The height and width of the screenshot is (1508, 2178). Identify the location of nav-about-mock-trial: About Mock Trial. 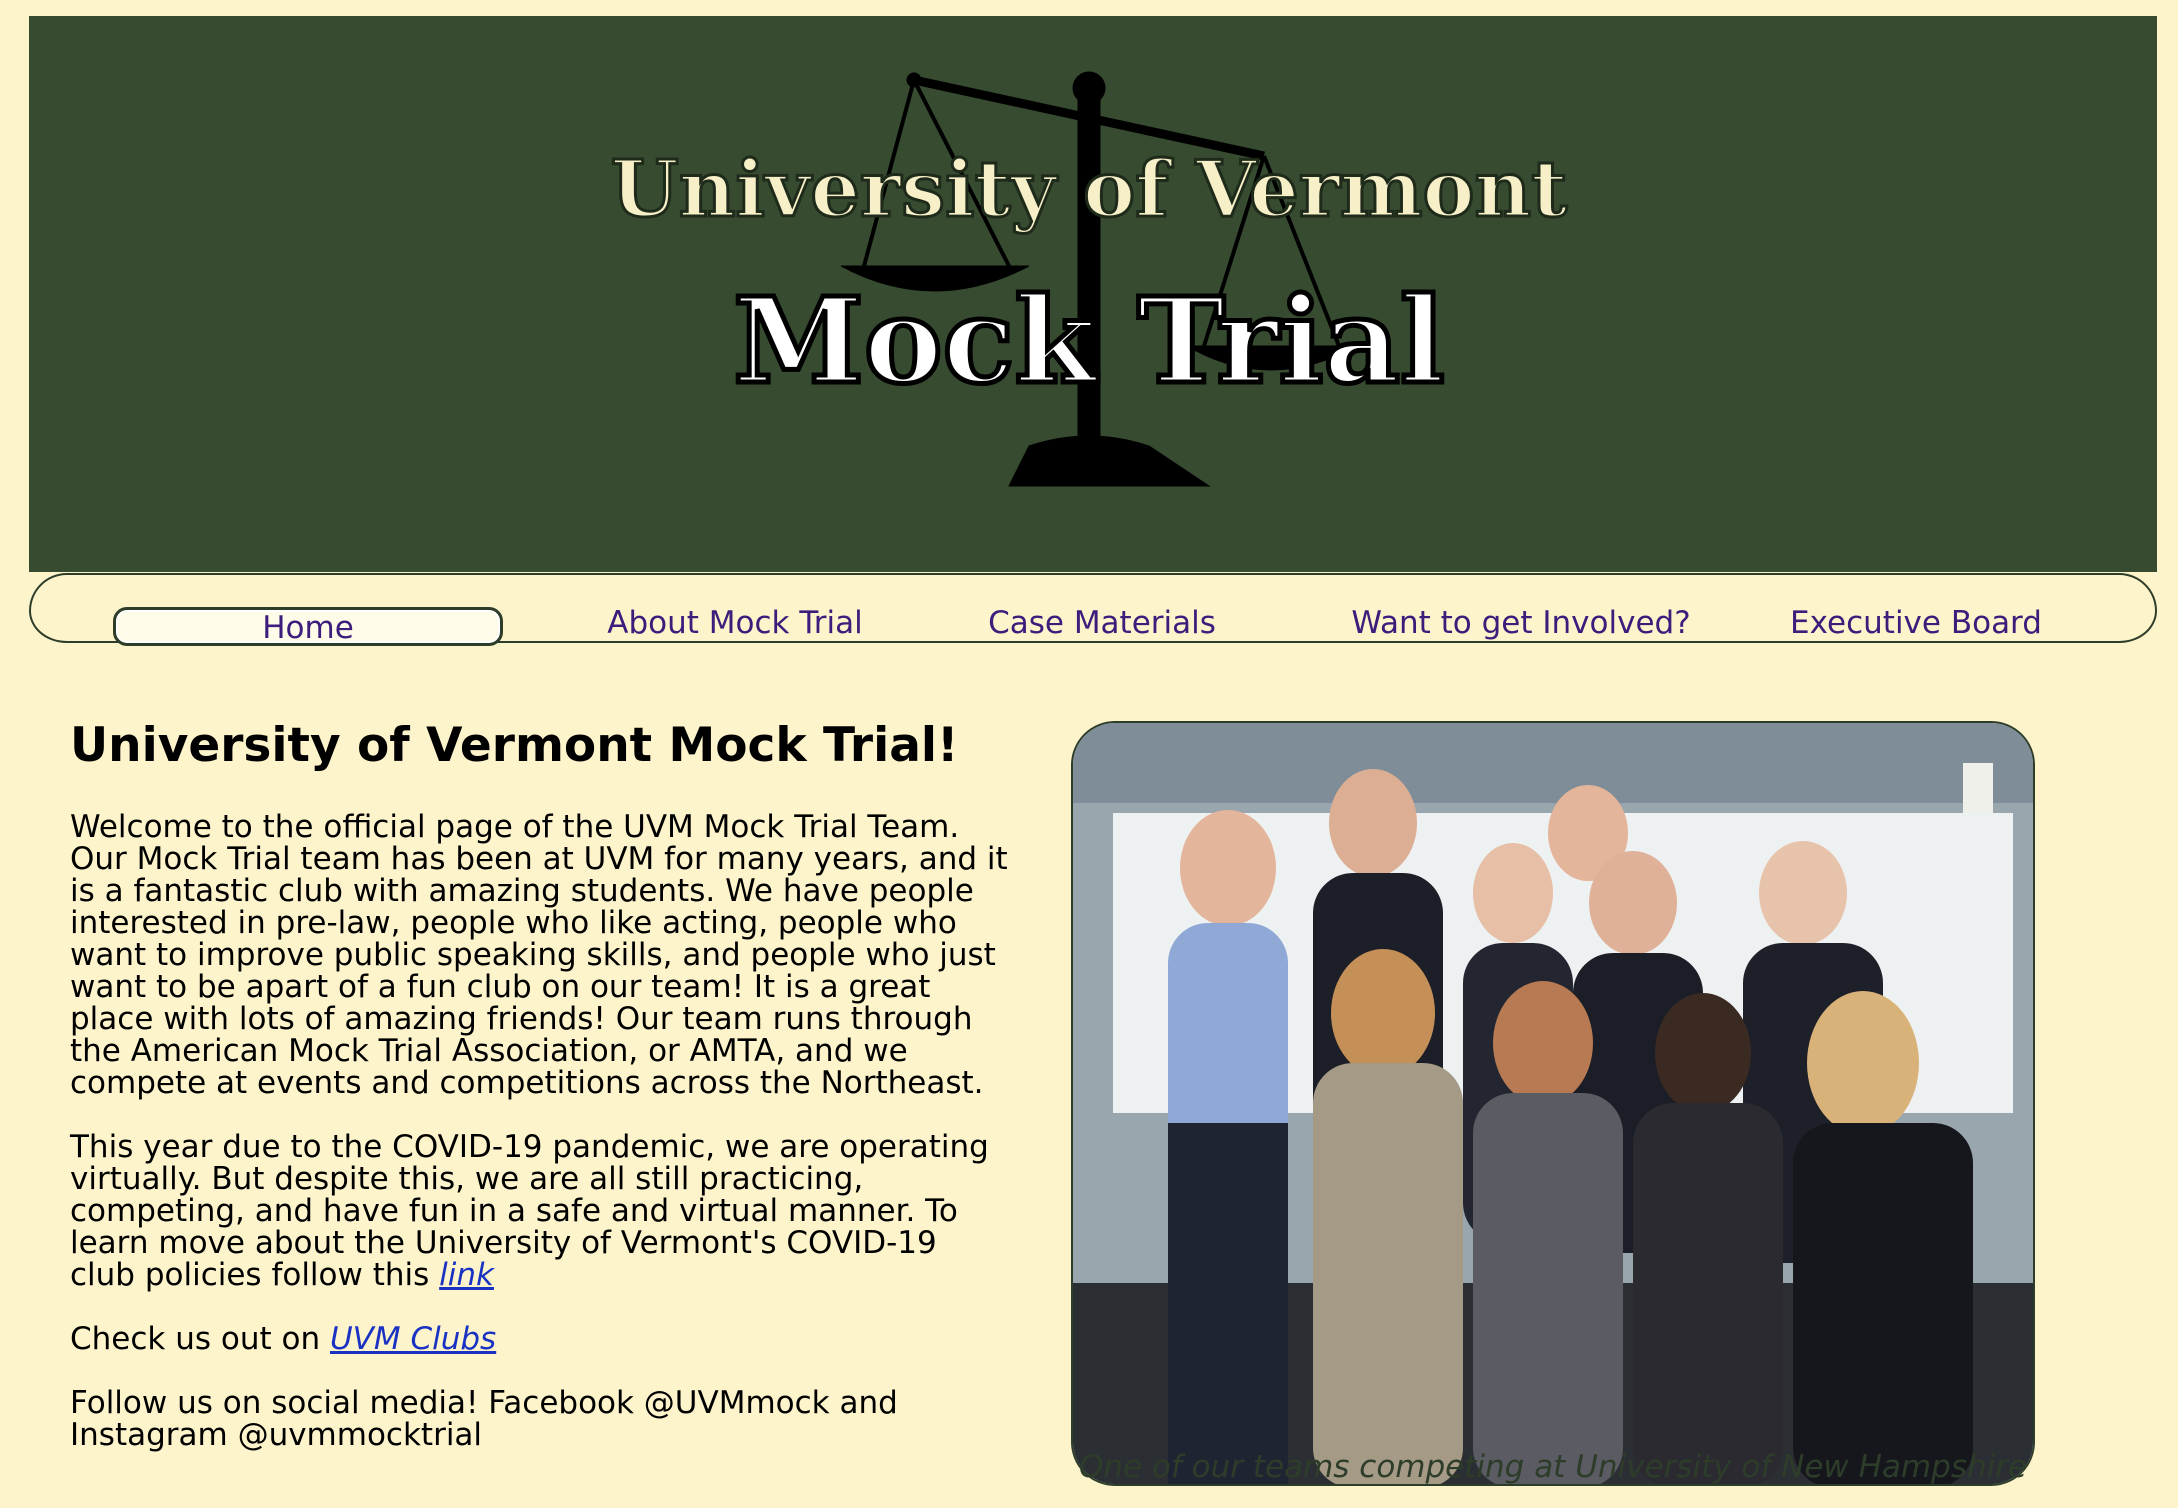
(735, 623).